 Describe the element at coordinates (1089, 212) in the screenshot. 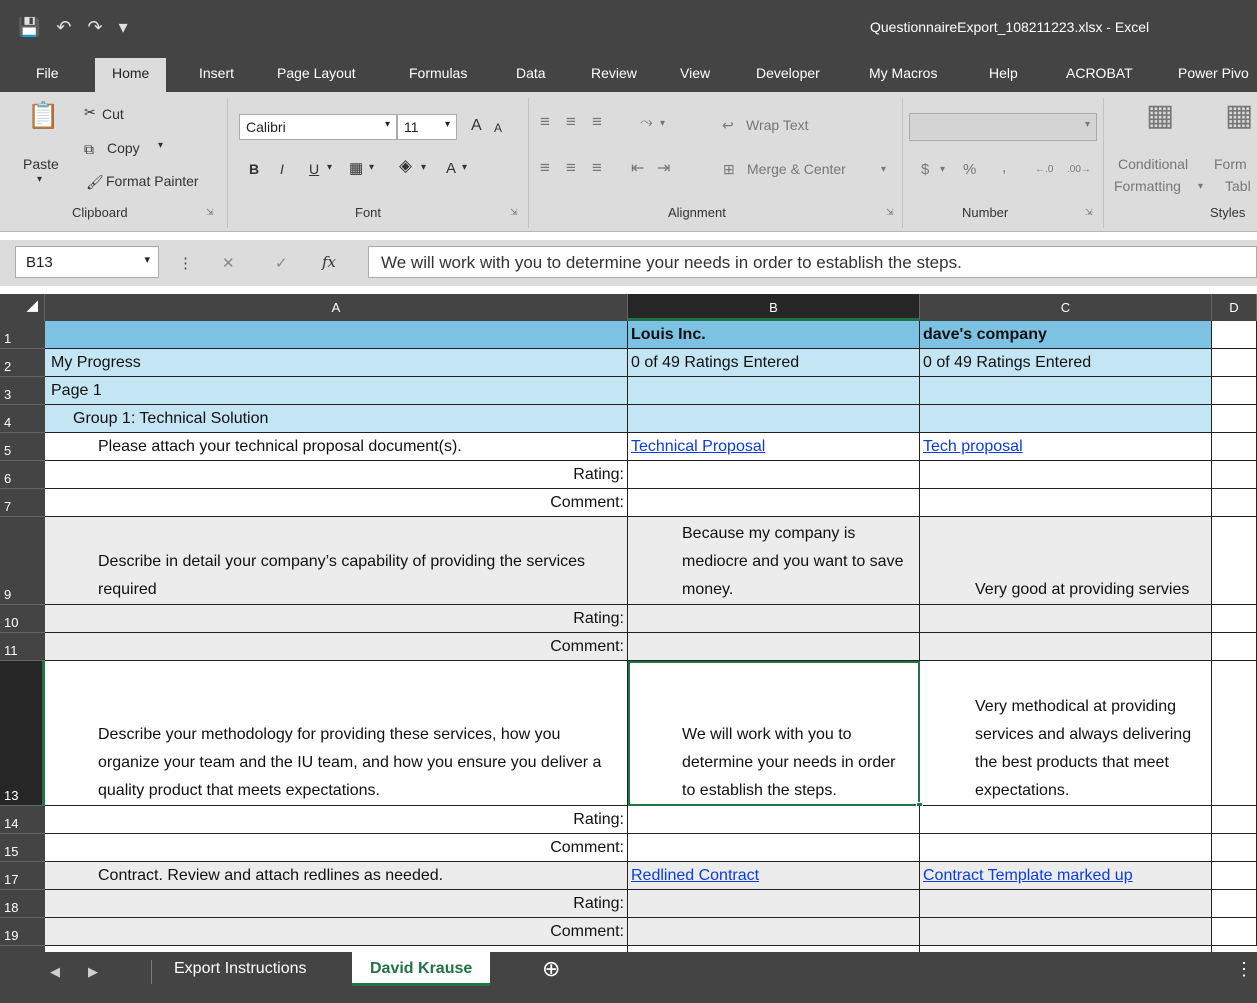

I see `number-launcher-icon: ⇲` at that location.